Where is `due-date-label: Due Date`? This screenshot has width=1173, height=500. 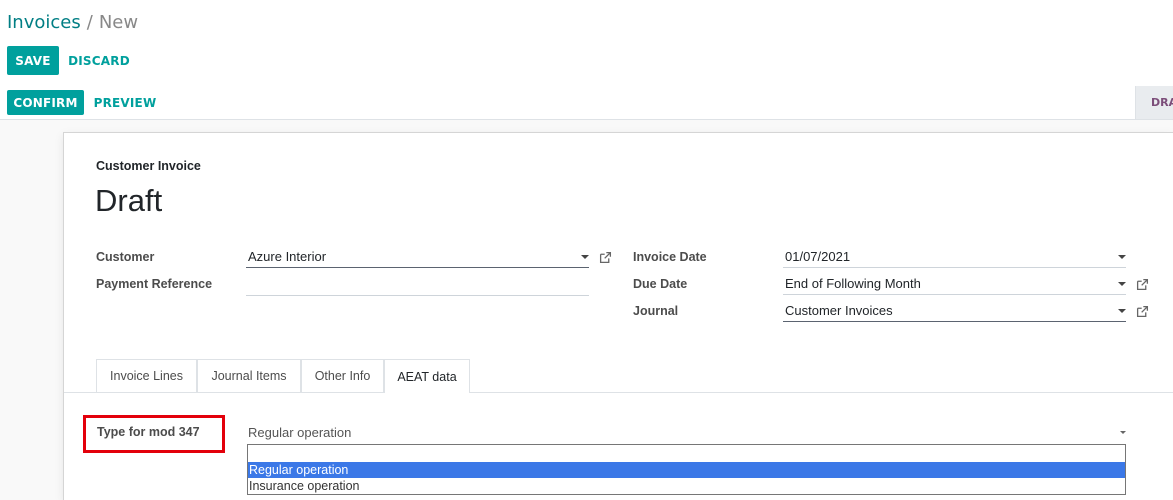
due-date-label: Due Date is located at coordinates (660, 284).